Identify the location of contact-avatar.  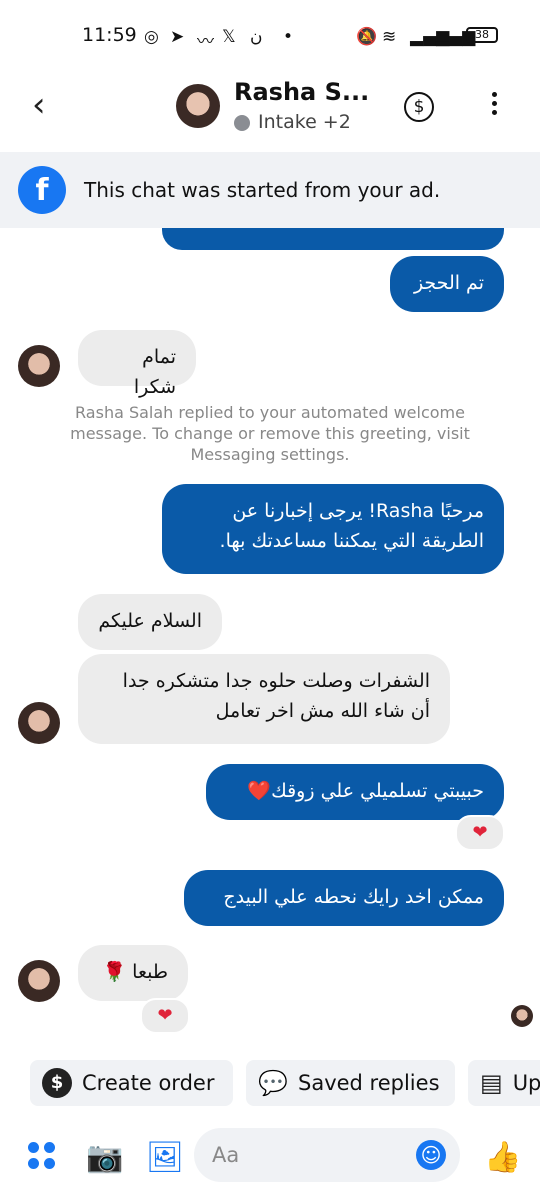
(198, 106).